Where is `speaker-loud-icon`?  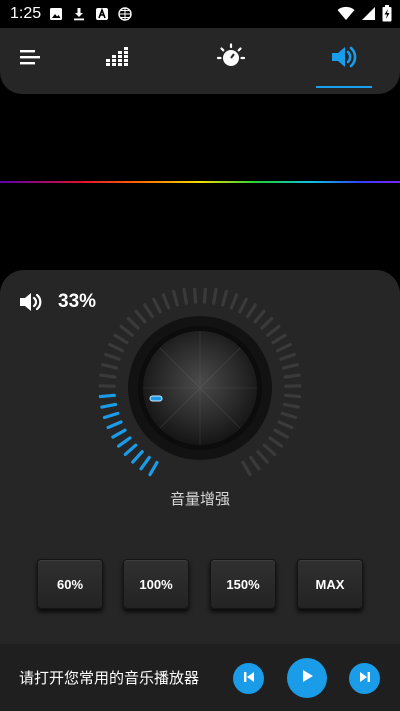 speaker-loud-icon is located at coordinates (344, 59).